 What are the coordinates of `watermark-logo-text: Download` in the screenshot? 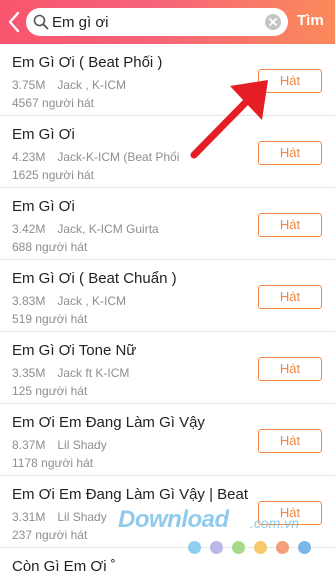 It's located at (173, 519).